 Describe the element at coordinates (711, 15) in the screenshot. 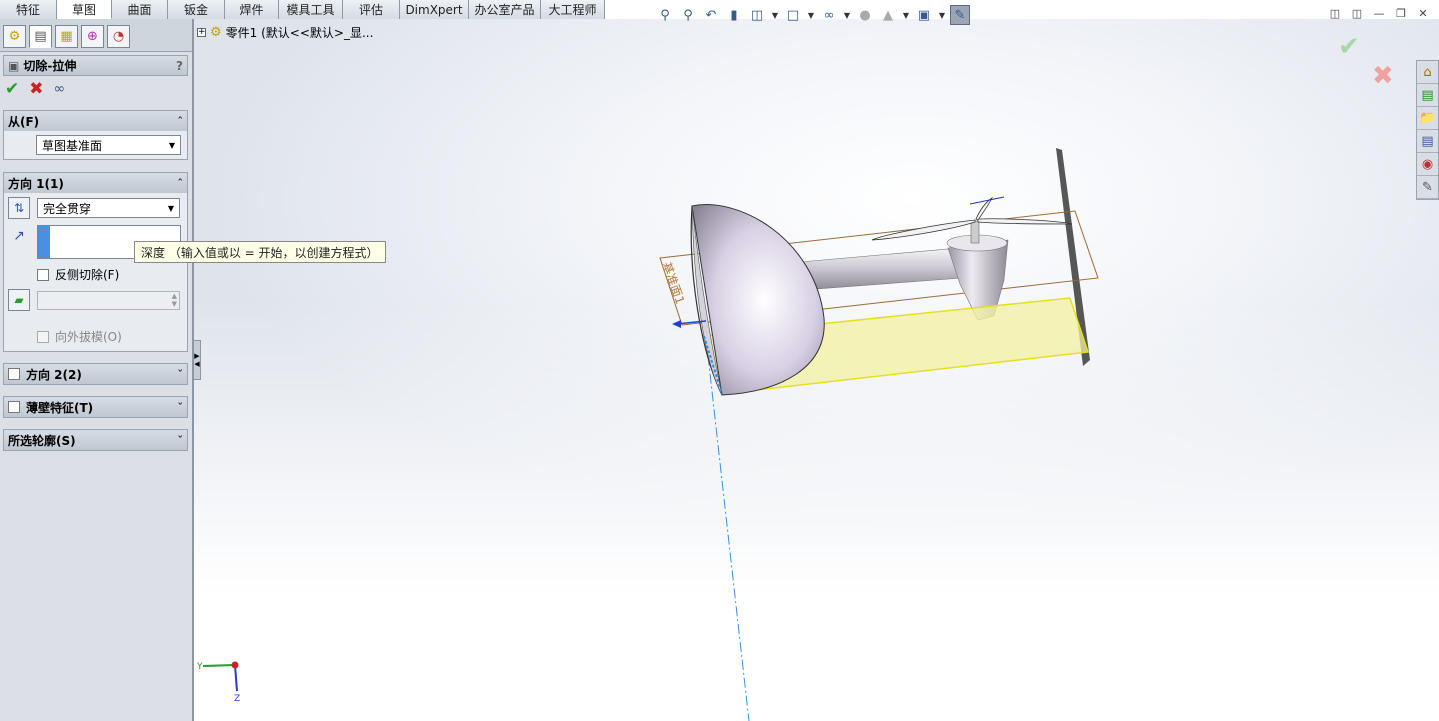

I see `previous-view-icon: ↶` at that location.